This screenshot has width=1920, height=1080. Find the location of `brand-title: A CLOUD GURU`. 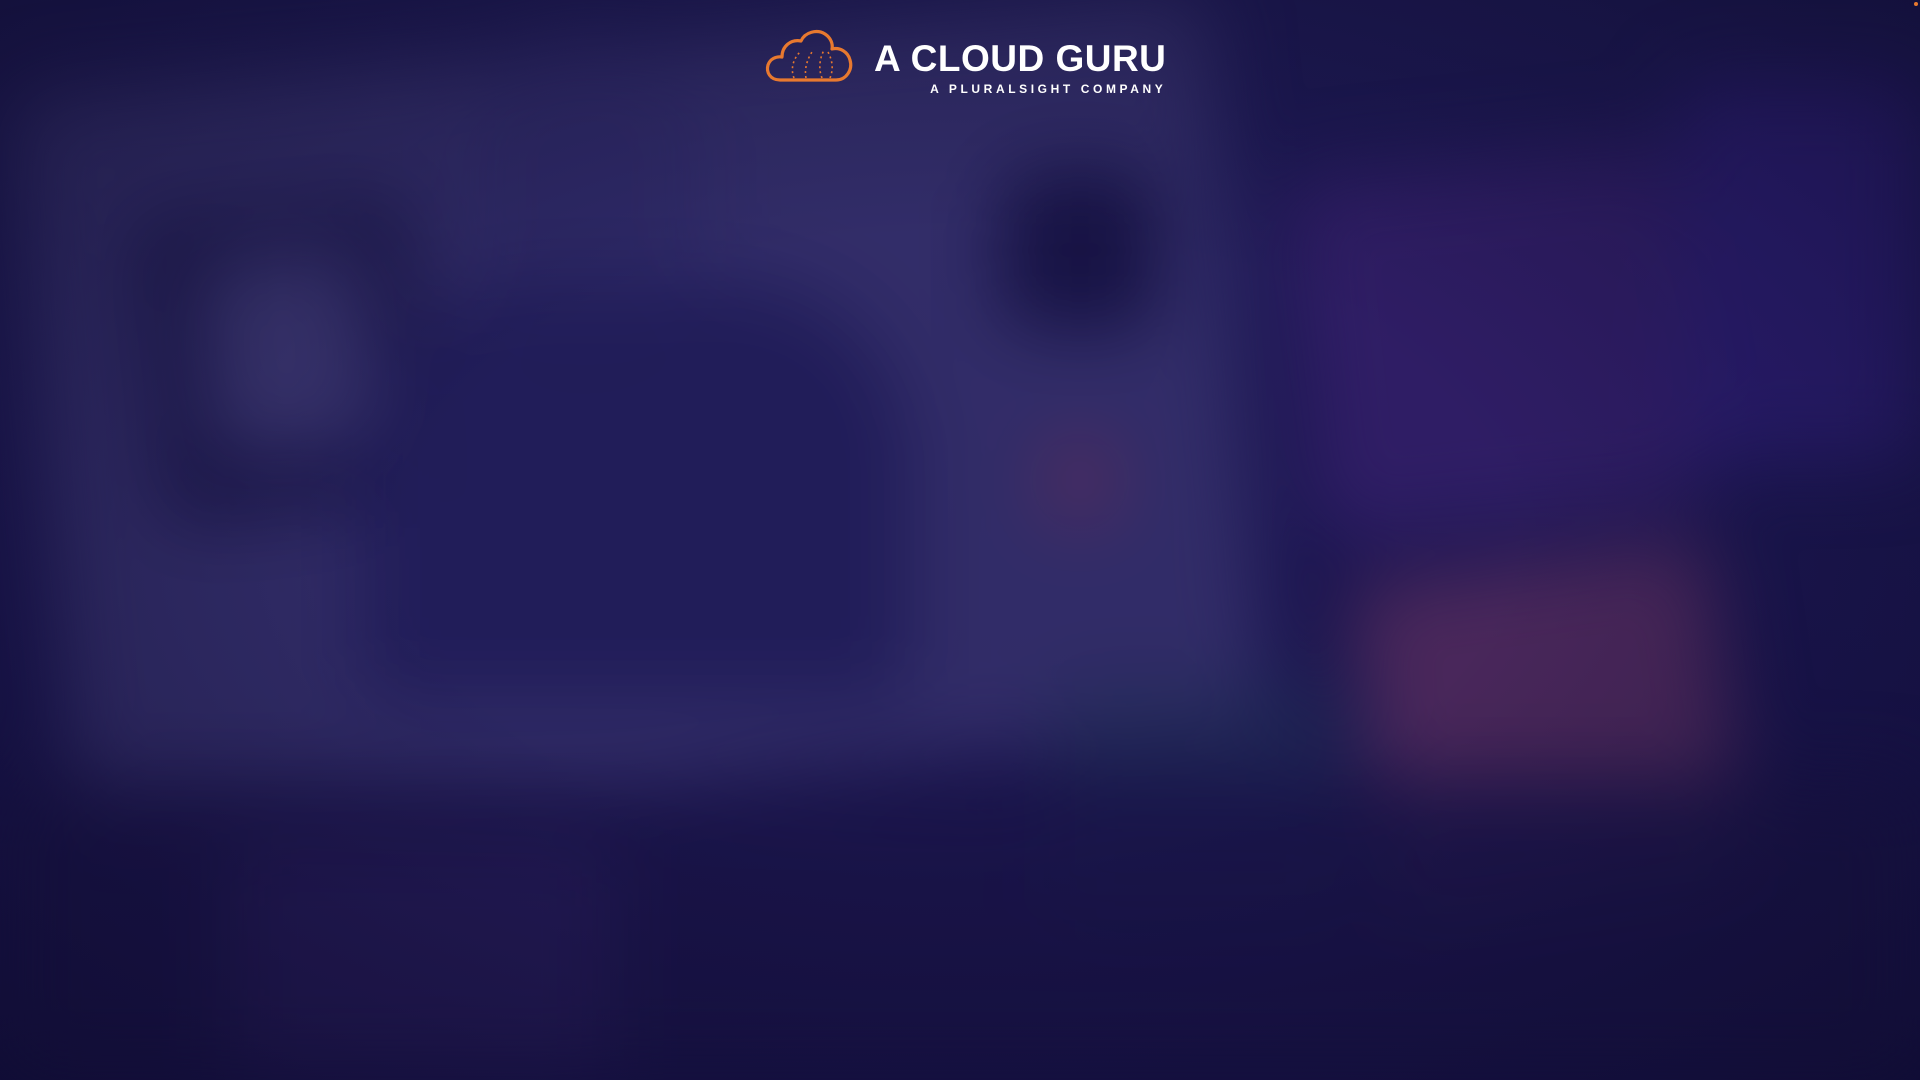

brand-title: A CLOUD GURU is located at coordinates (1020, 58).